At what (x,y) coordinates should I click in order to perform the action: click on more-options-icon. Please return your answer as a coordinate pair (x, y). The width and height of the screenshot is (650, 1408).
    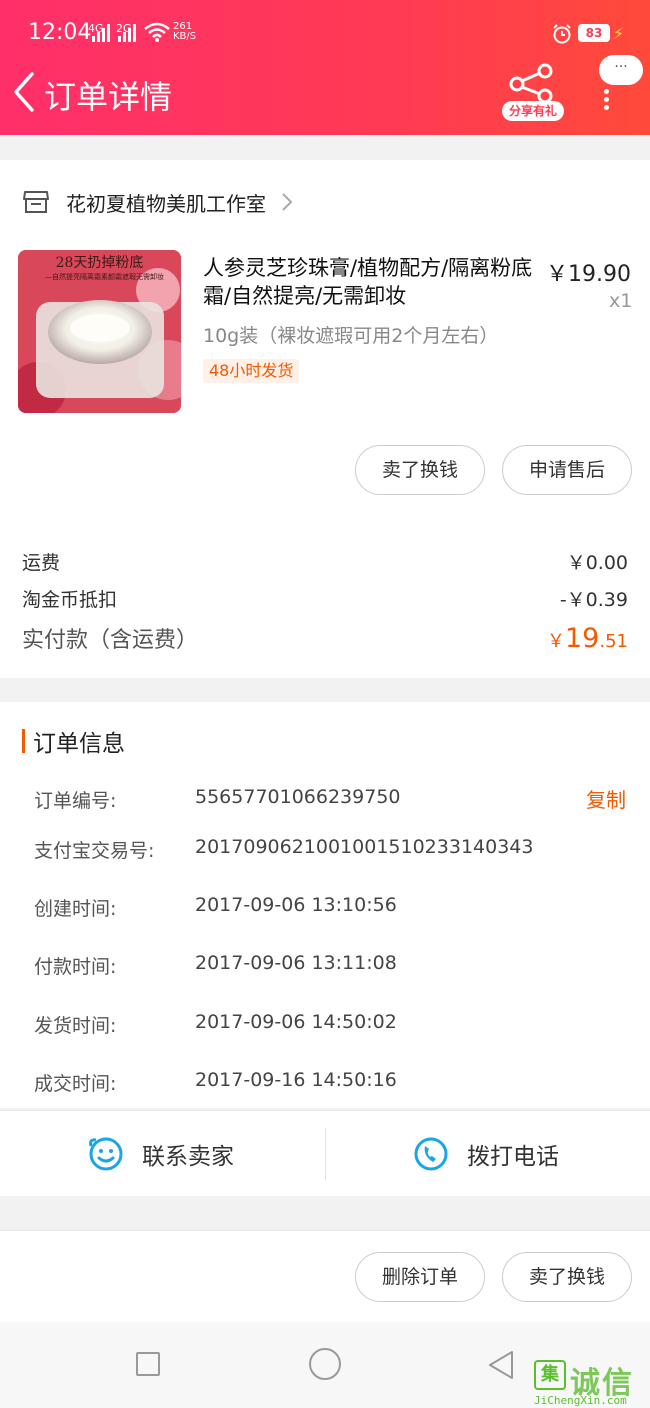
    Looking at the image, I should click on (606, 100).